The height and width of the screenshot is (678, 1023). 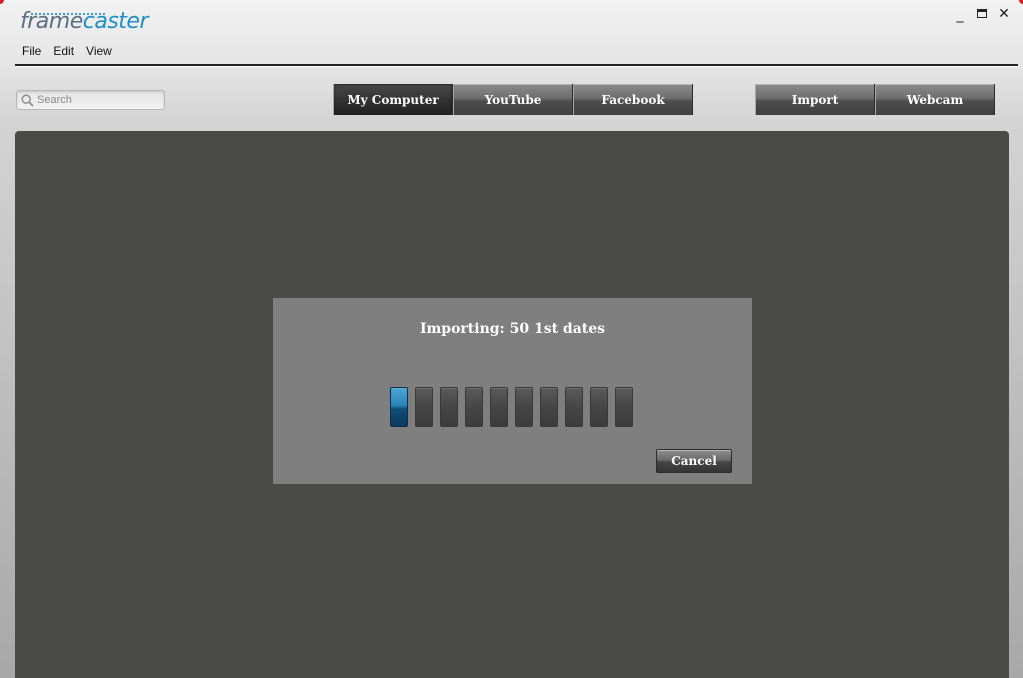 I want to click on webcam-button: Webcam, so click(x=935, y=99).